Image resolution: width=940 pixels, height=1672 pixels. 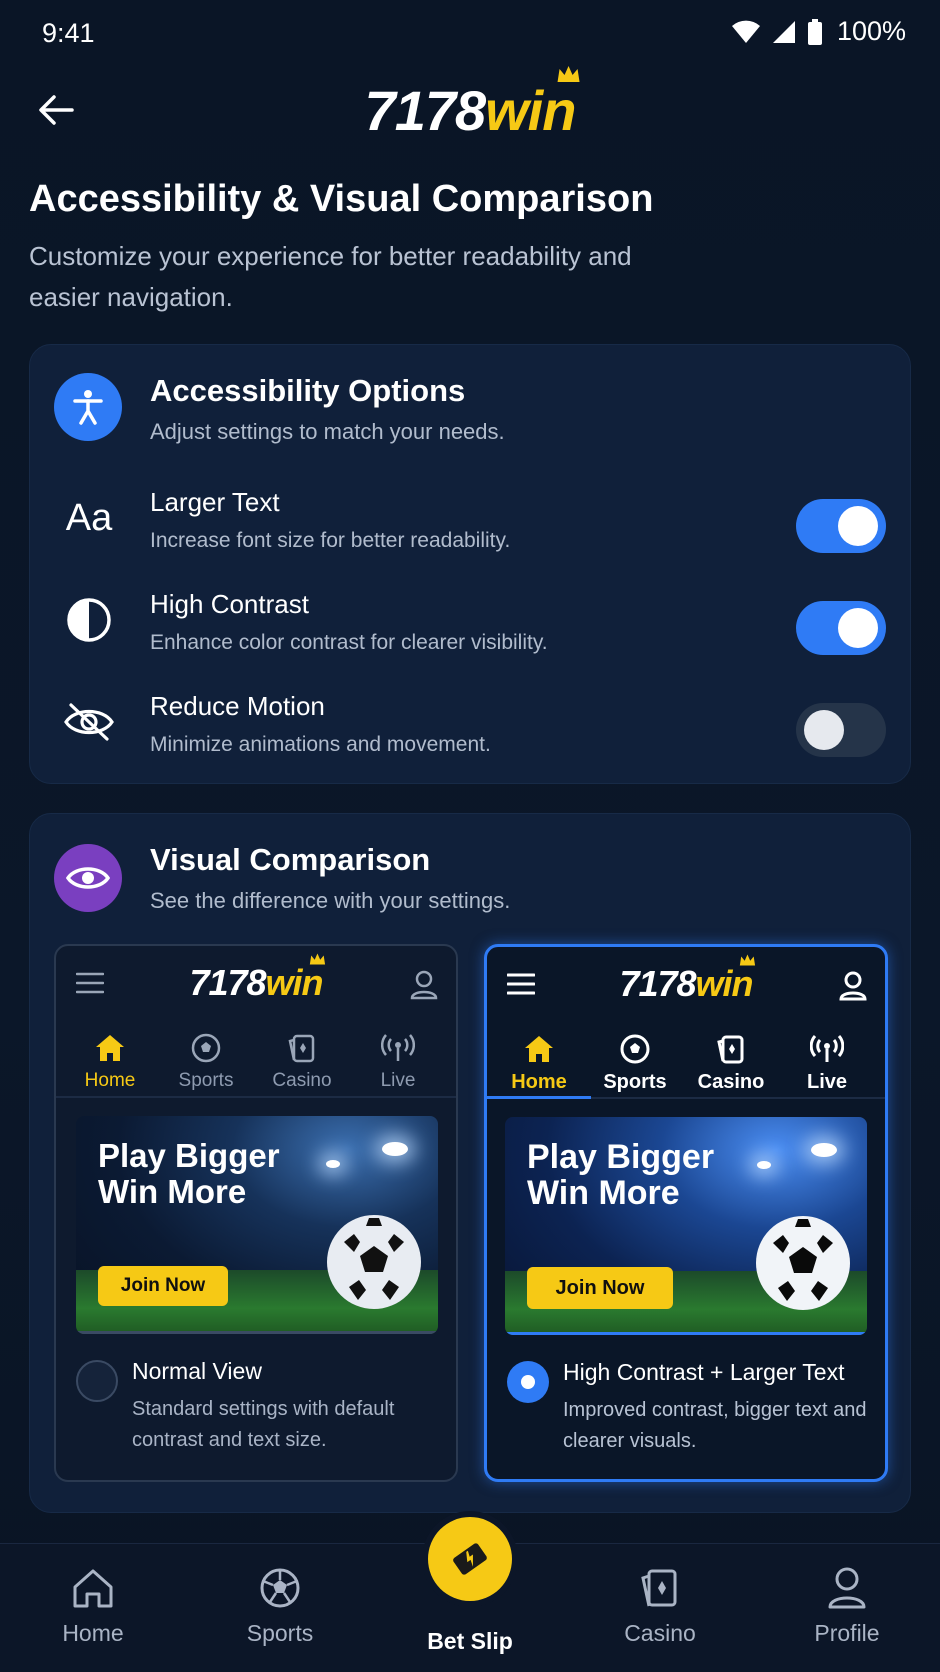 What do you see at coordinates (686, 1333) in the screenshot?
I see `banner-indicator` at bounding box center [686, 1333].